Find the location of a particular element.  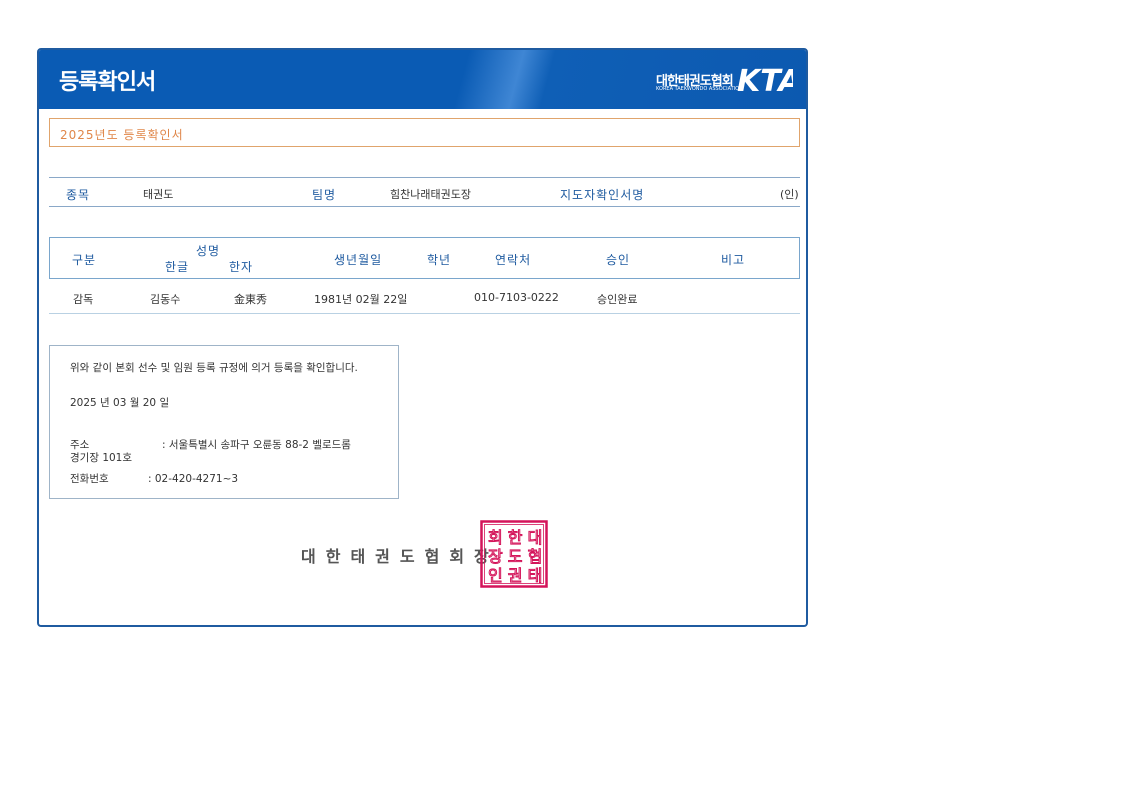

address-label: 주소 is located at coordinates (80, 445).